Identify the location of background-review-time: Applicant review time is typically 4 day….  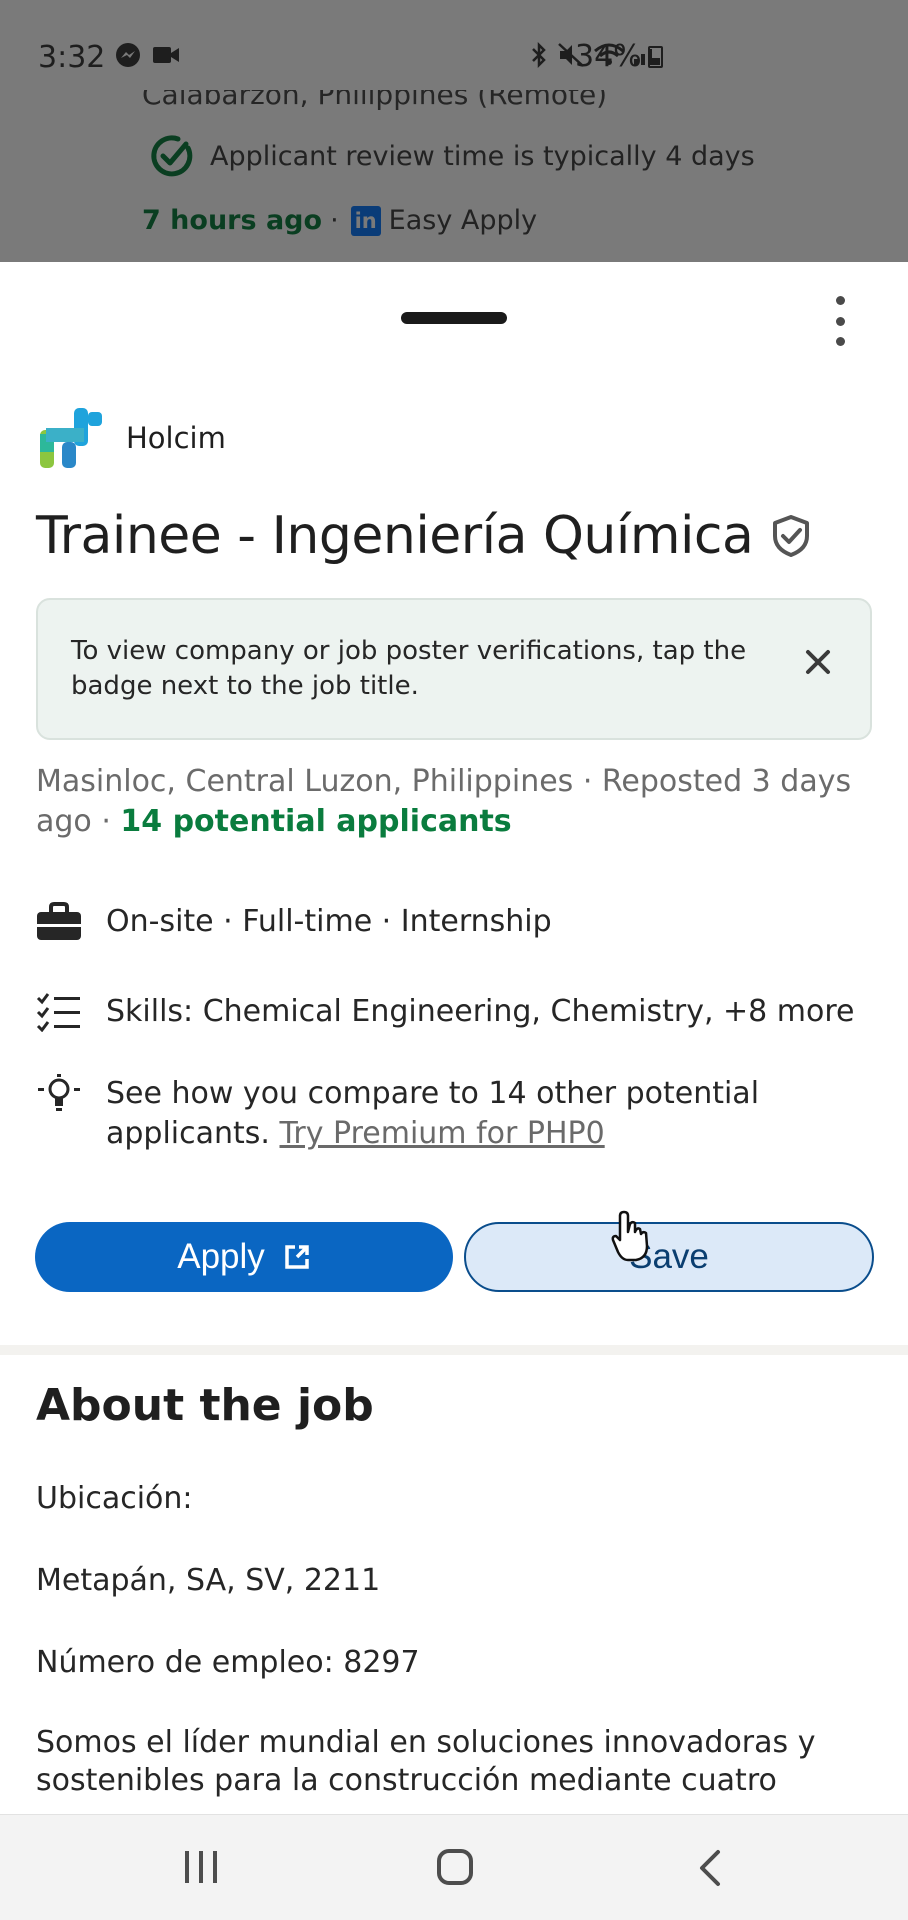
(451, 156).